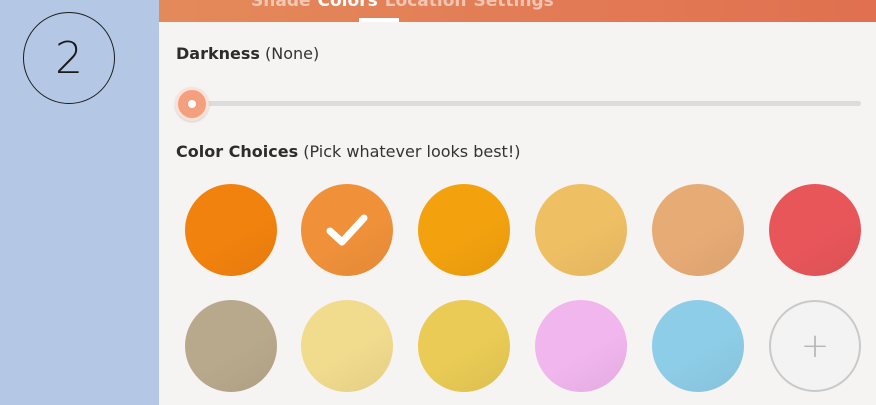  Describe the element at coordinates (525, 103) in the screenshot. I see `darkness-slider-track` at that location.